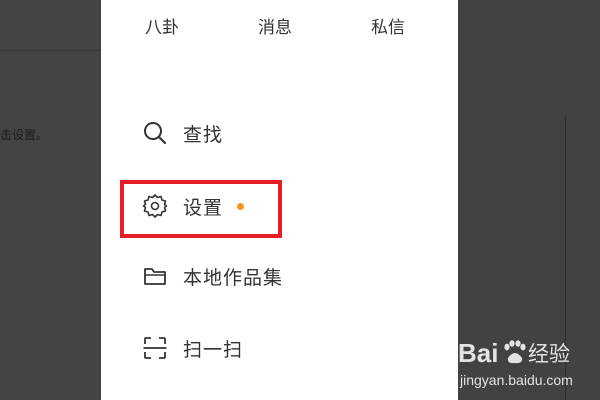  I want to click on paw-icon, so click(514, 355).